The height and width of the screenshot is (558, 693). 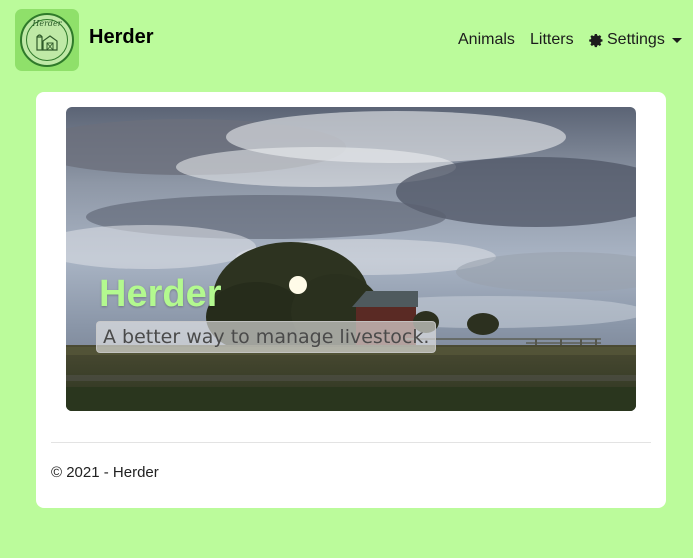 What do you see at coordinates (160, 294) in the screenshot?
I see `hero-title: Herder` at bounding box center [160, 294].